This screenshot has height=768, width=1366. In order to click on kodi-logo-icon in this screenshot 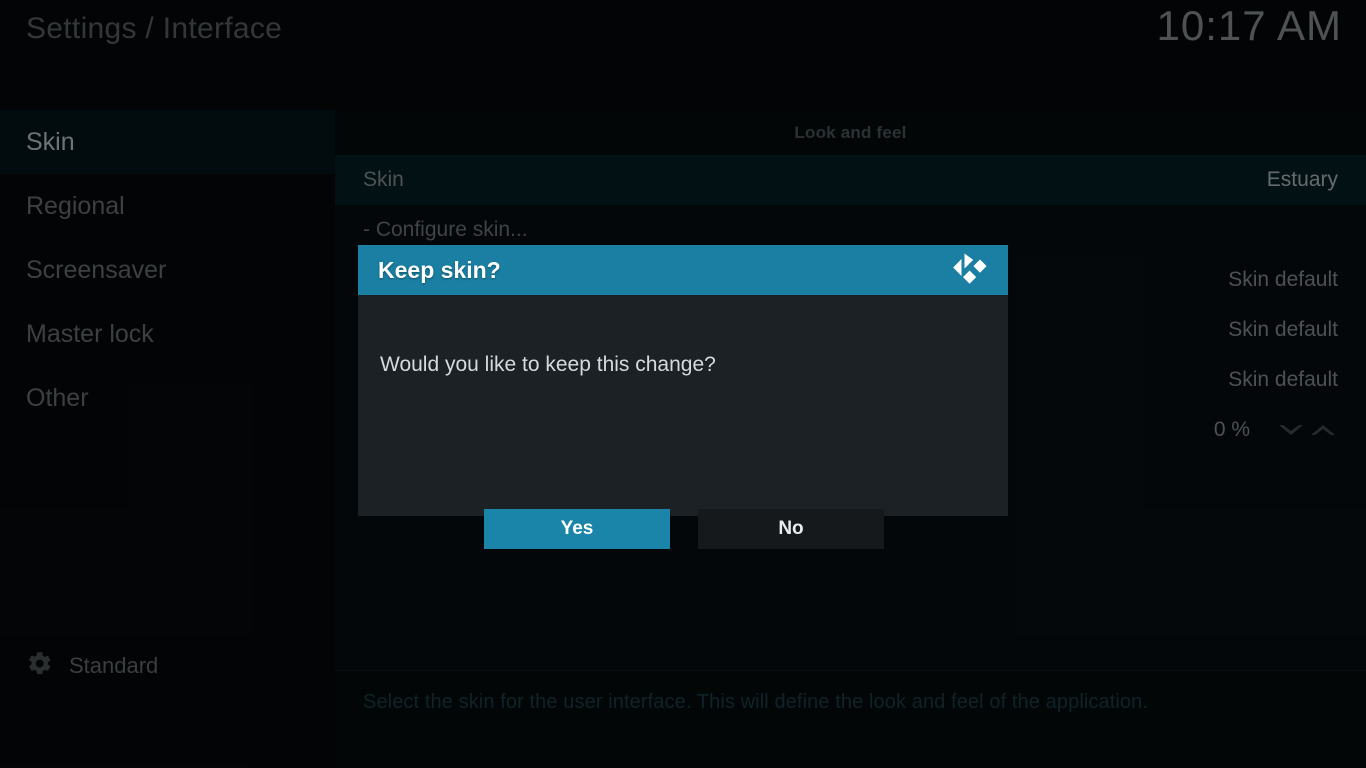, I will do `click(970, 270)`.